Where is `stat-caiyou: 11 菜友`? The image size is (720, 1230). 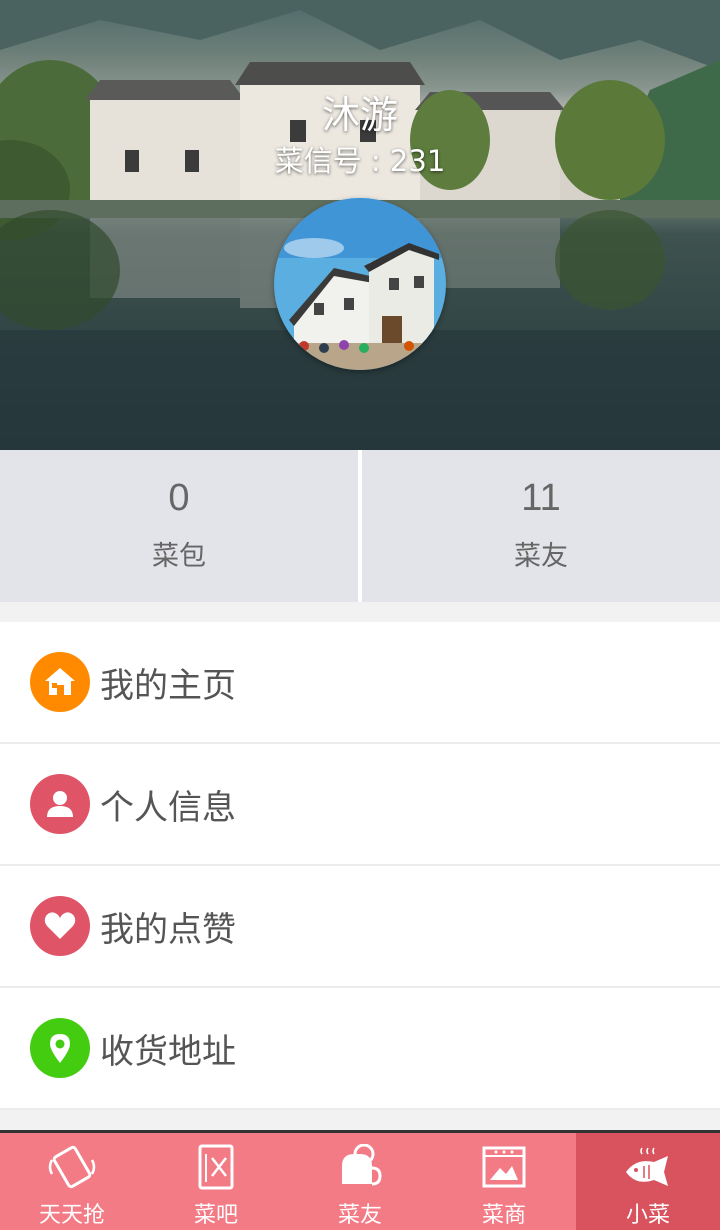
stat-caiyou: 11 菜友 is located at coordinates (541, 526).